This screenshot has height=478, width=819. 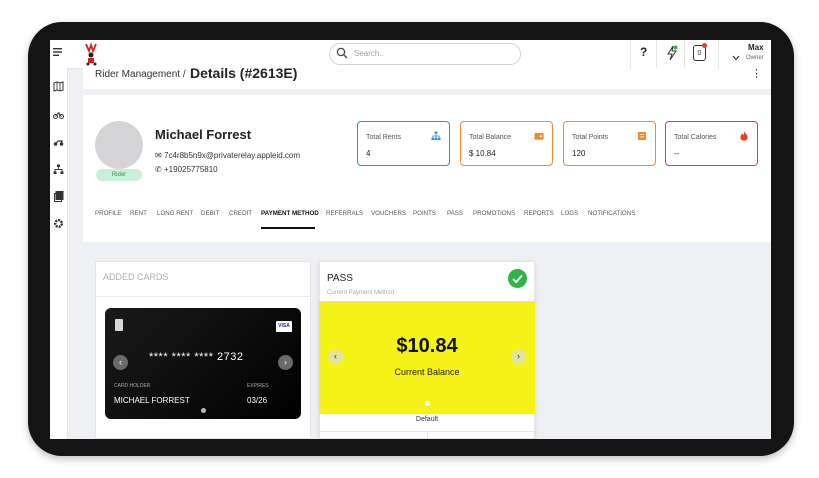 What do you see at coordinates (494, 213) in the screenshot?
I see `tab-promotions: PROMOTIONS` at bounding box center [494, 213].